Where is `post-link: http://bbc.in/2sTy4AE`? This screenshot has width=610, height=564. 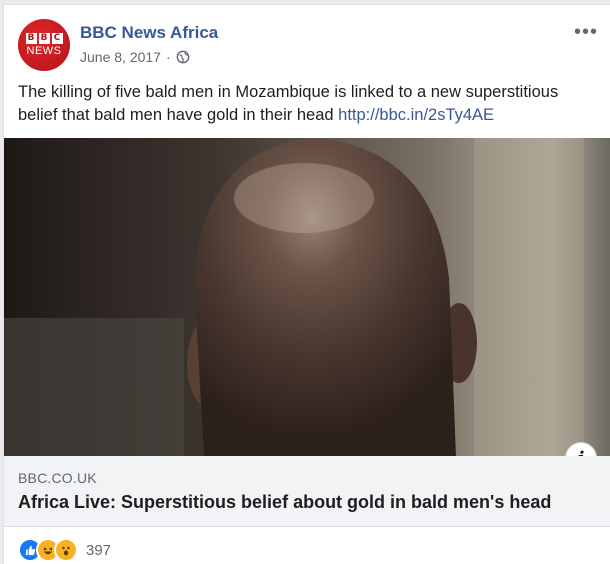 post-link: http://bbc.in/2sTy4AE is located at coordinates (416, 115).